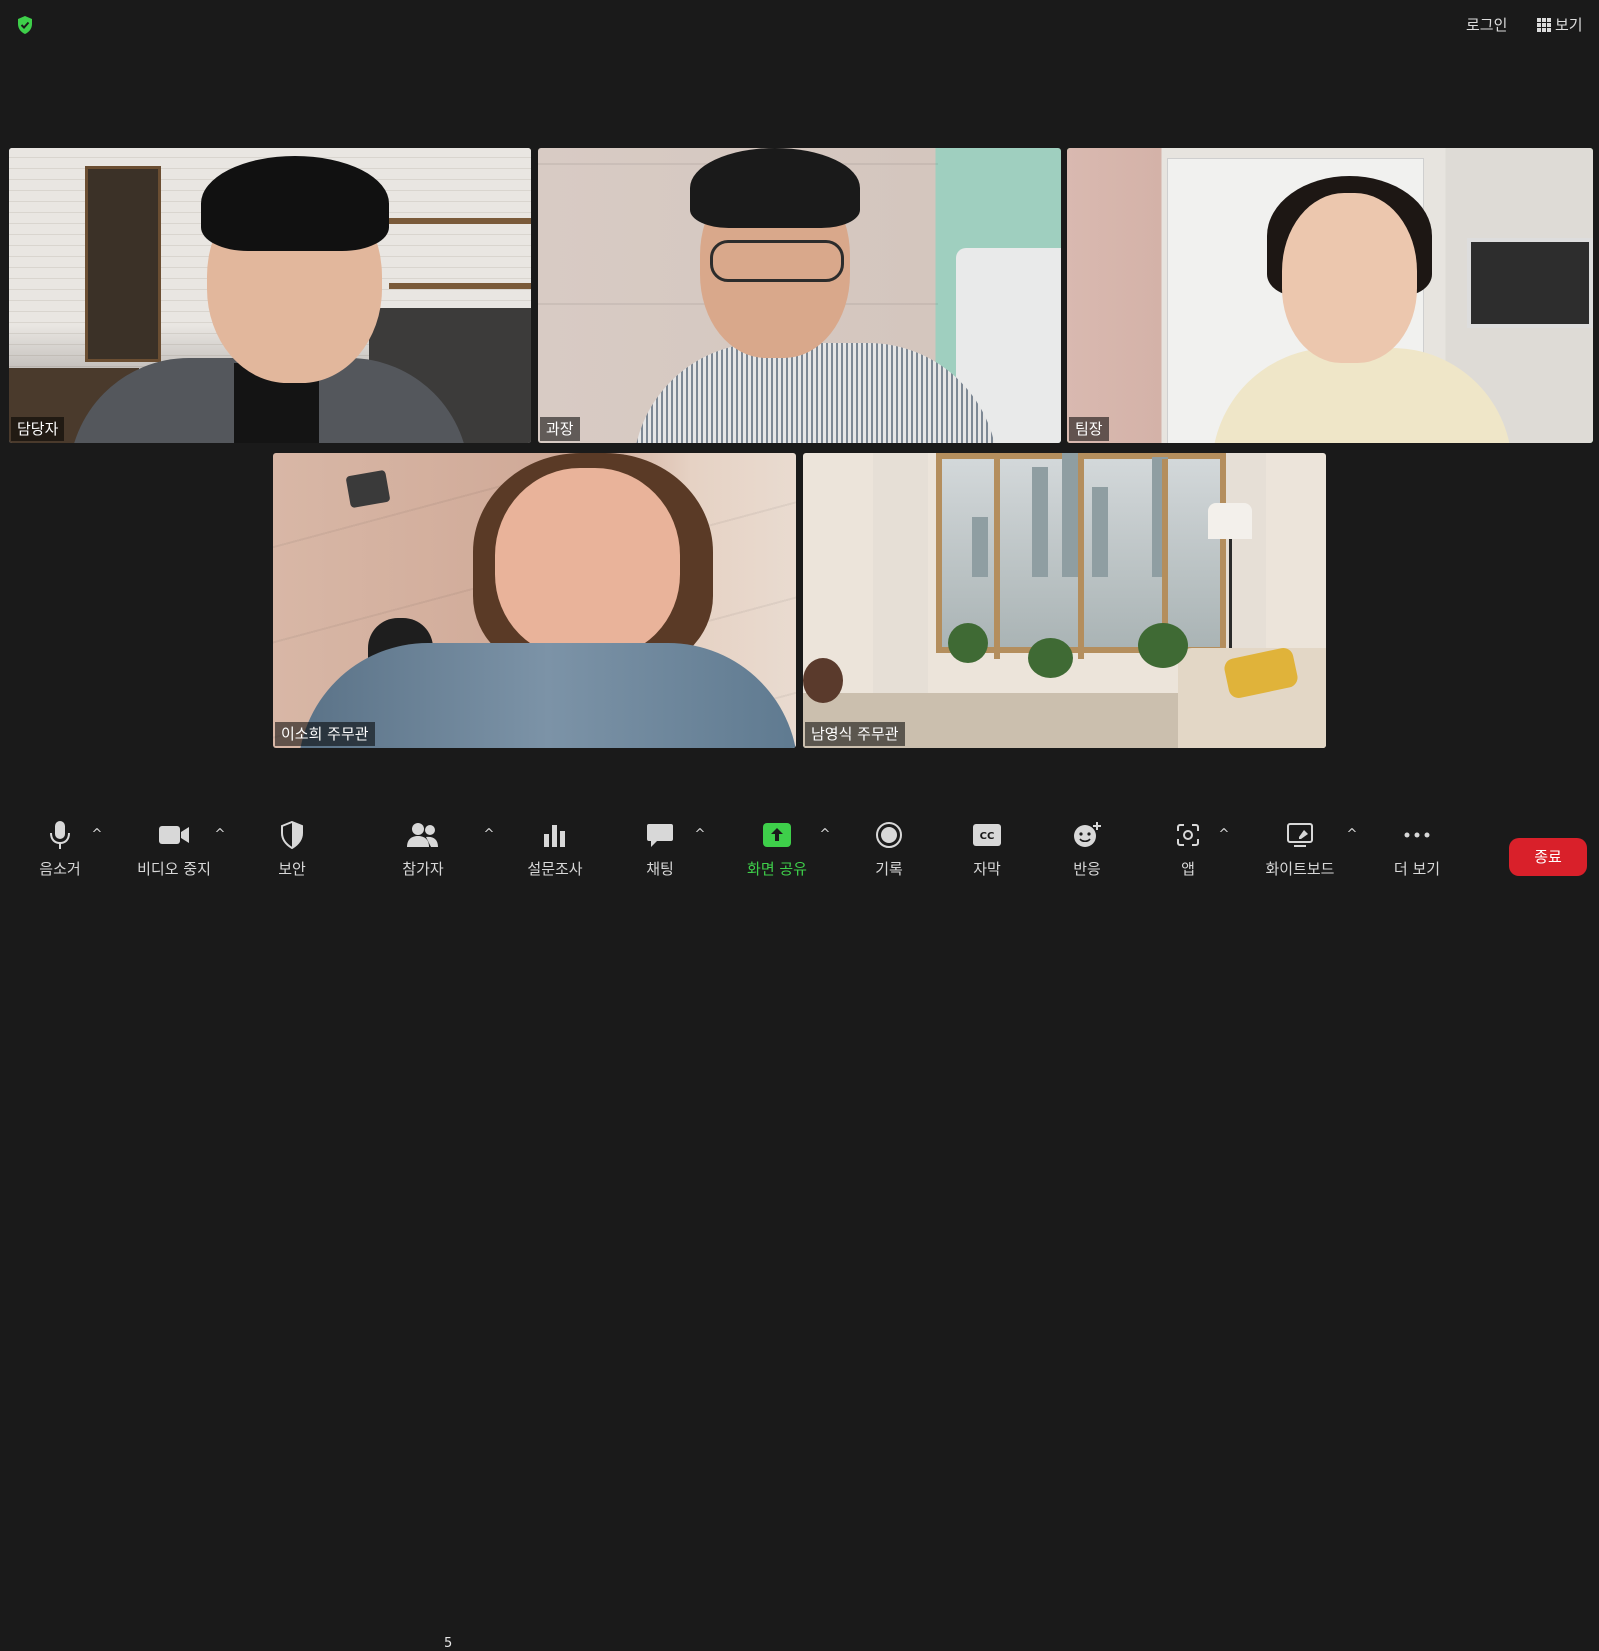 The image size is (1599, 1651). Describe the element at coordinates (60, 869) in the screenshot. I see `mute-label: 음소거` at that location.